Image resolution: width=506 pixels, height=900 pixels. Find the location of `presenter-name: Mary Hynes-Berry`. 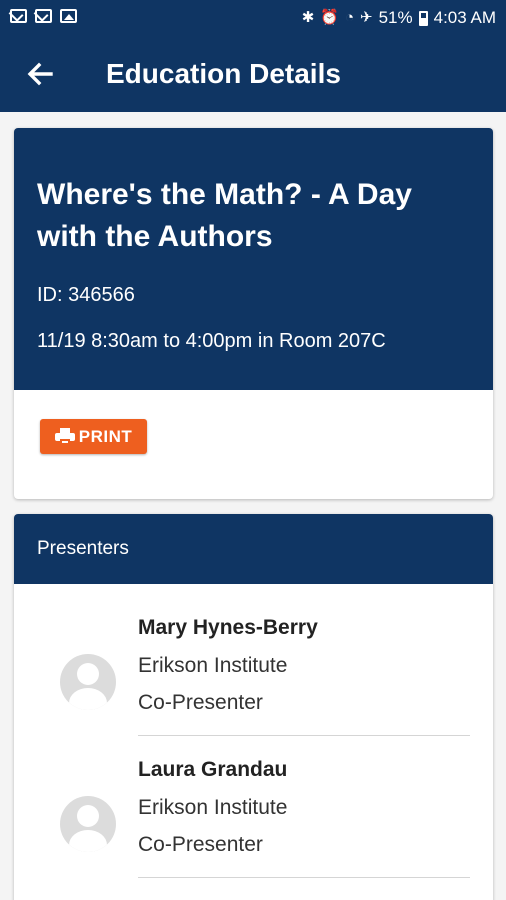

presenter-name: Mary Hynes-Berry is located at coordinates (228, 627).